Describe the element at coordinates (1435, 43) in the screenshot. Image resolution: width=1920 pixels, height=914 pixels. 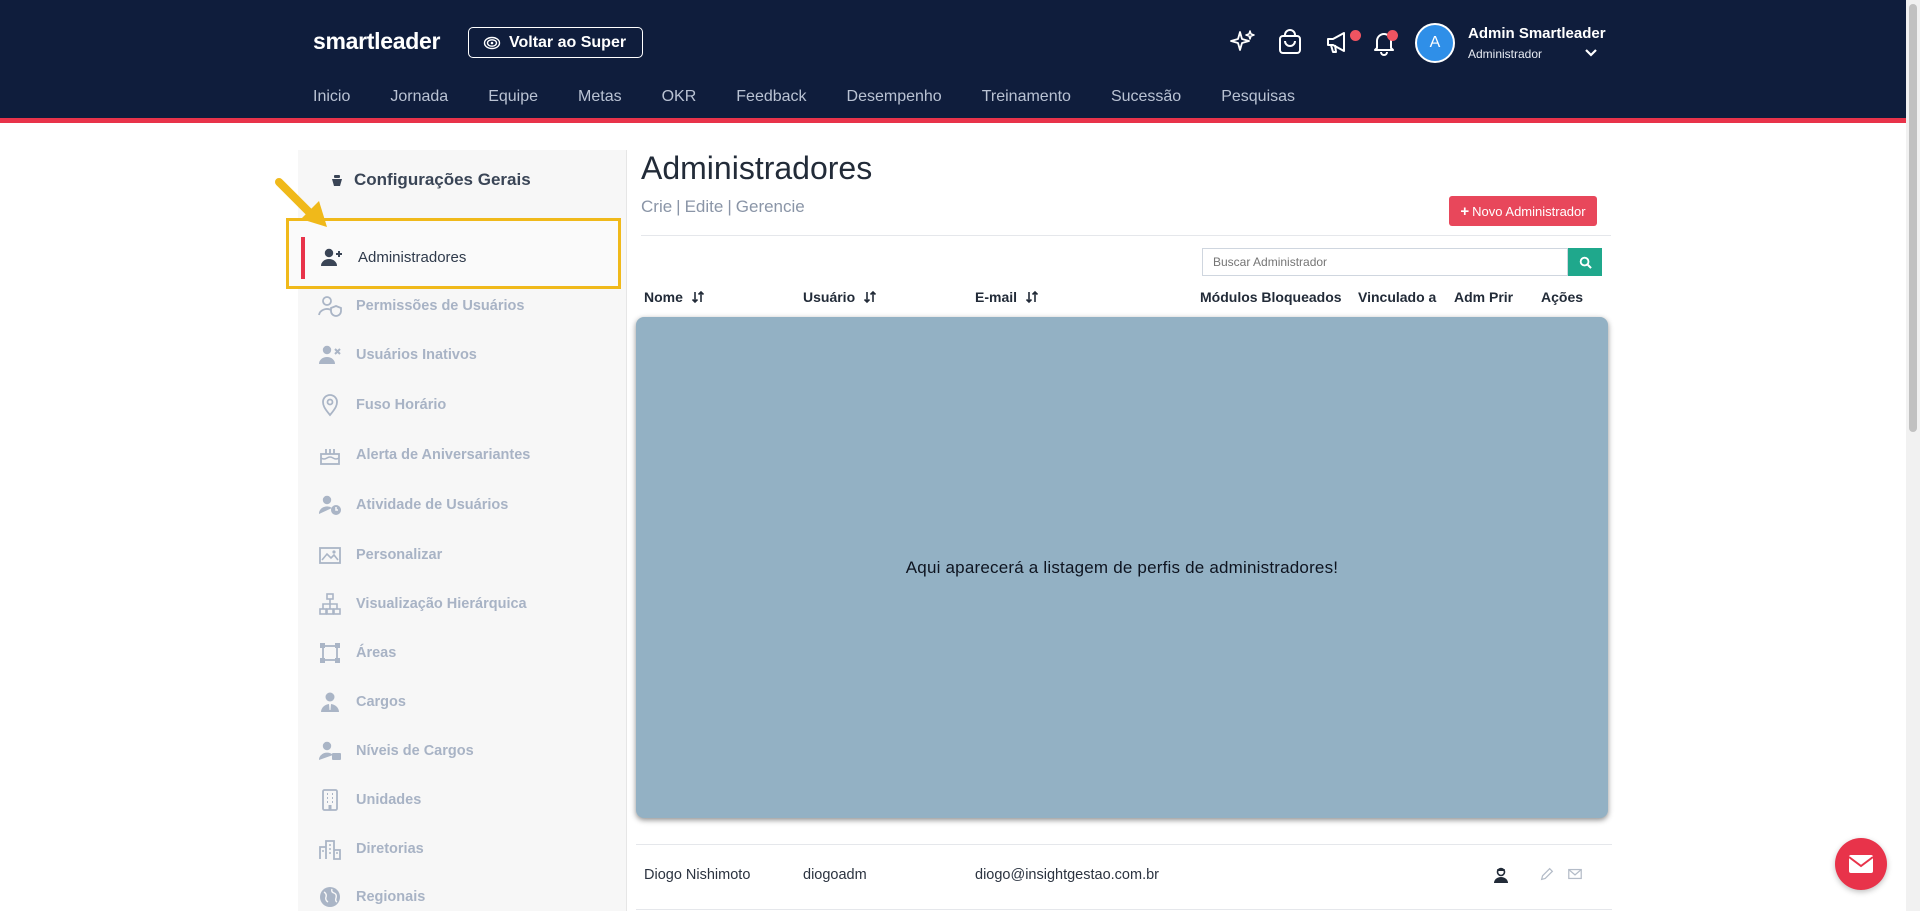
I see `avatar: A` at that location.